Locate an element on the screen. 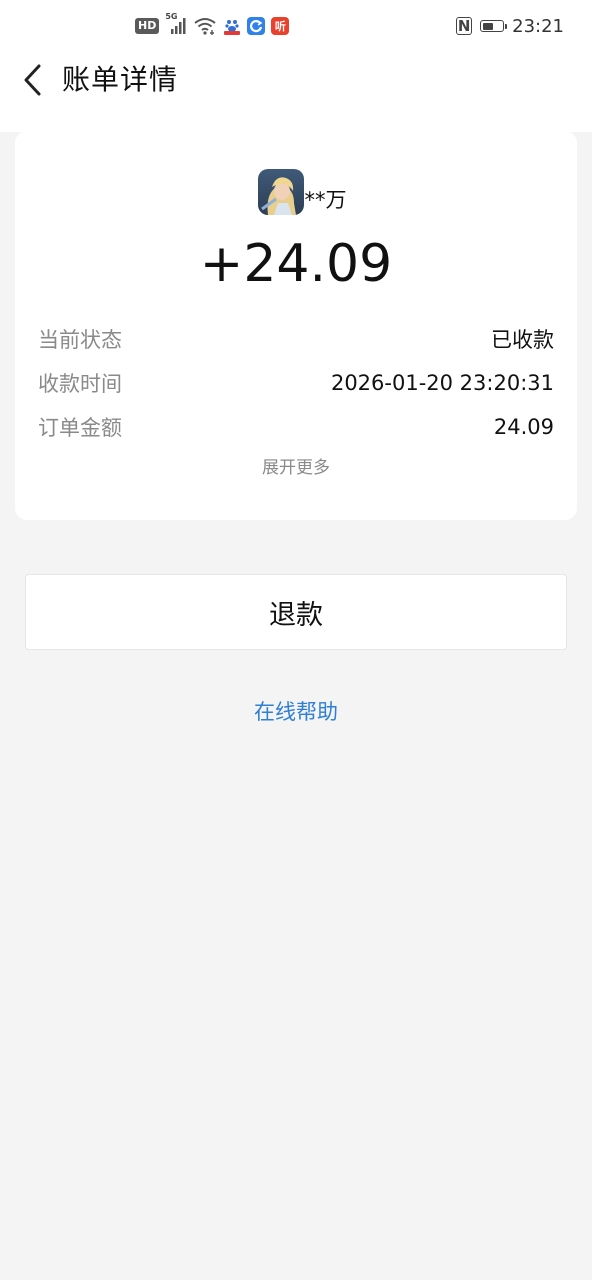 The image size is (592, 1280). online-help-link: 在线帮助 is located at coordinates (296, 711).